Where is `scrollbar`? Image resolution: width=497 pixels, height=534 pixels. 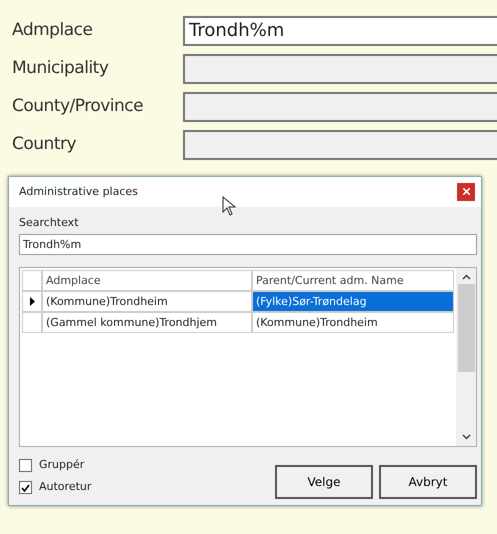
scrollbar is located at coordinates (466, 357).